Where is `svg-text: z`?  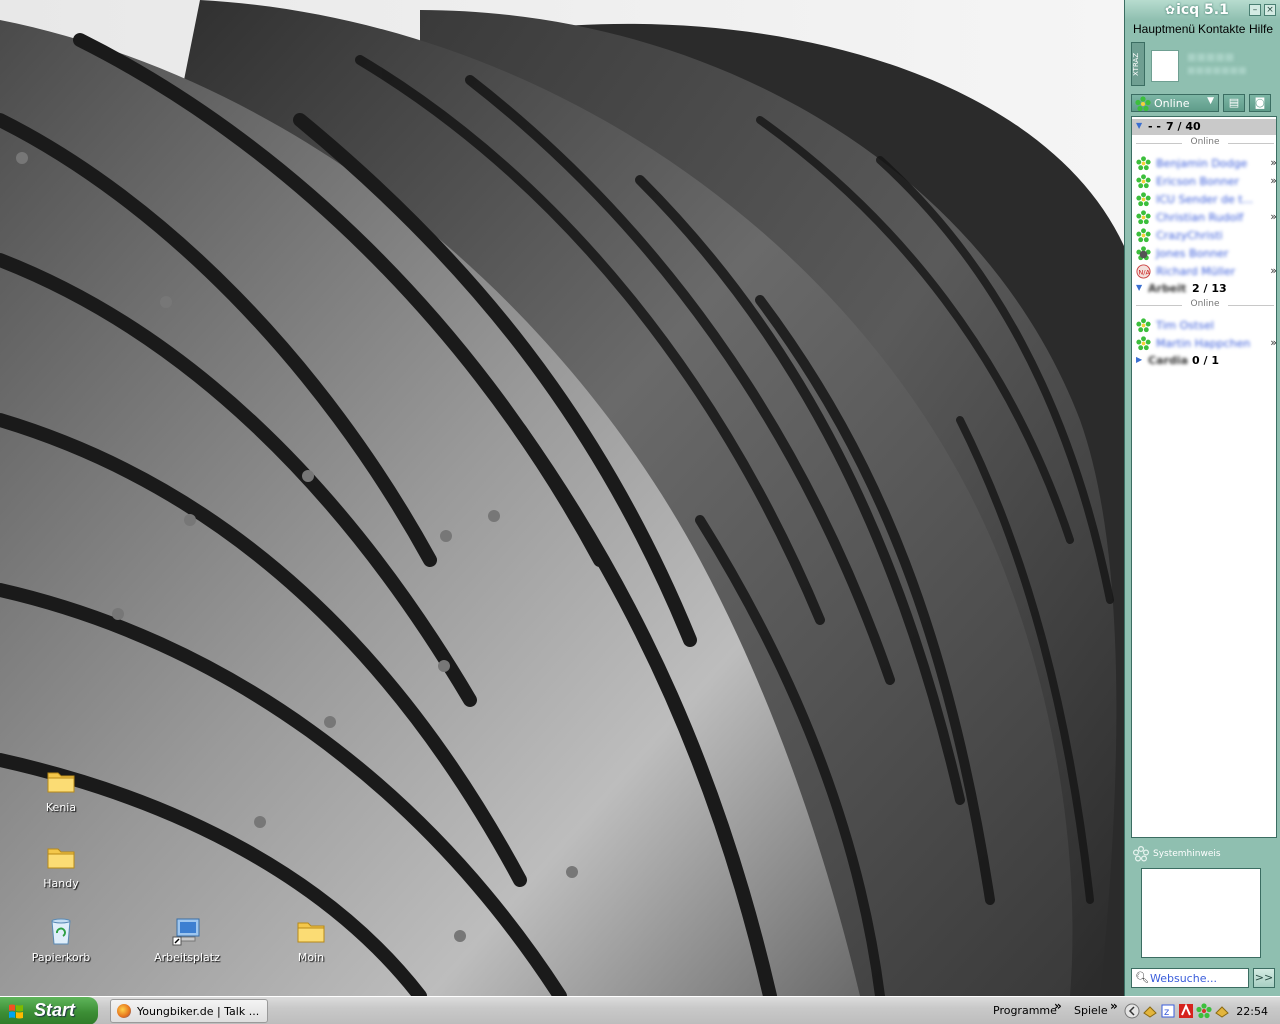 svg-text: z is located at coordinates (1166, 1012).